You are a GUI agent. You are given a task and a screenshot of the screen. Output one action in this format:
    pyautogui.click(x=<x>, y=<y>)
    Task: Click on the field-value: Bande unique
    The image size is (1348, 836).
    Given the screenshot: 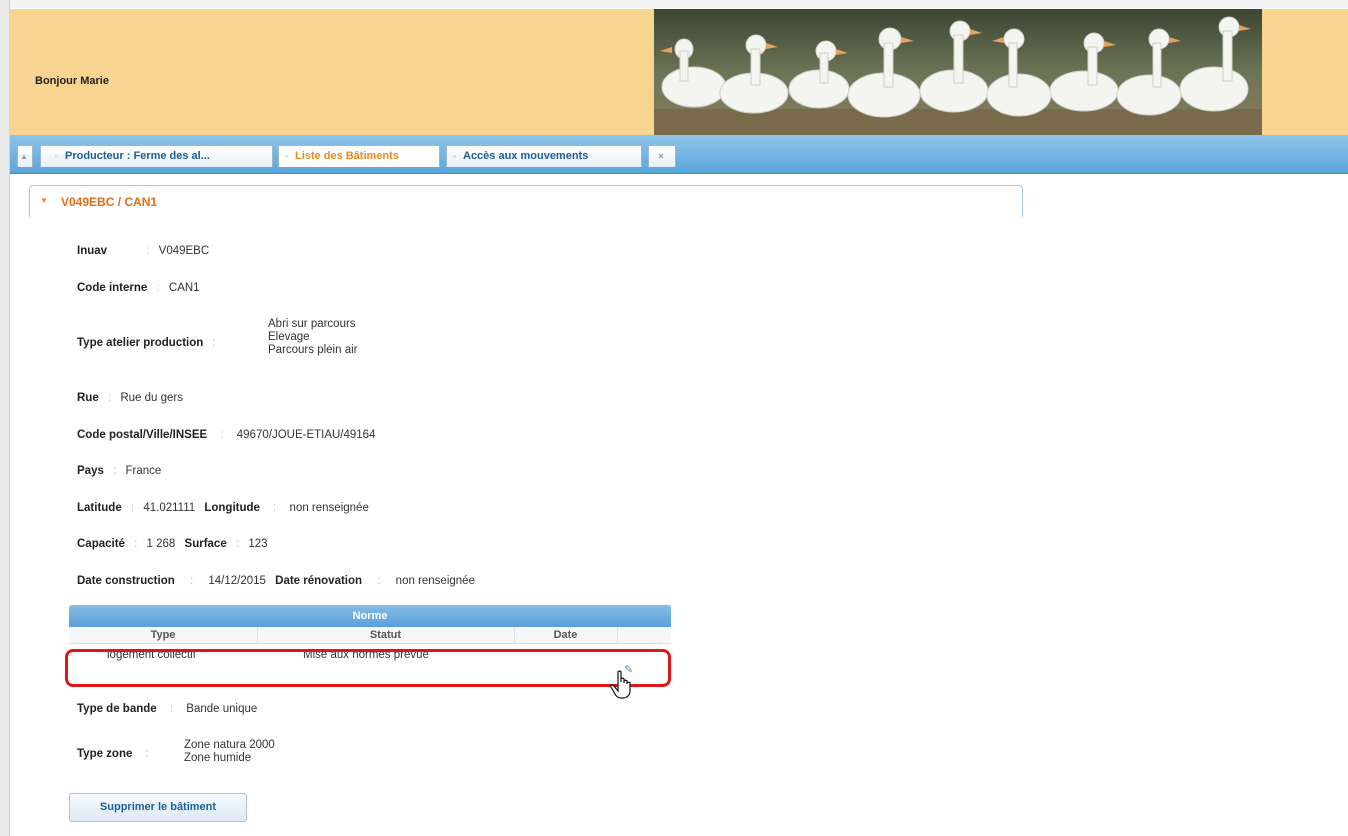 What is the action you would take?
    pyautogui.click(x=222, y=709)
    